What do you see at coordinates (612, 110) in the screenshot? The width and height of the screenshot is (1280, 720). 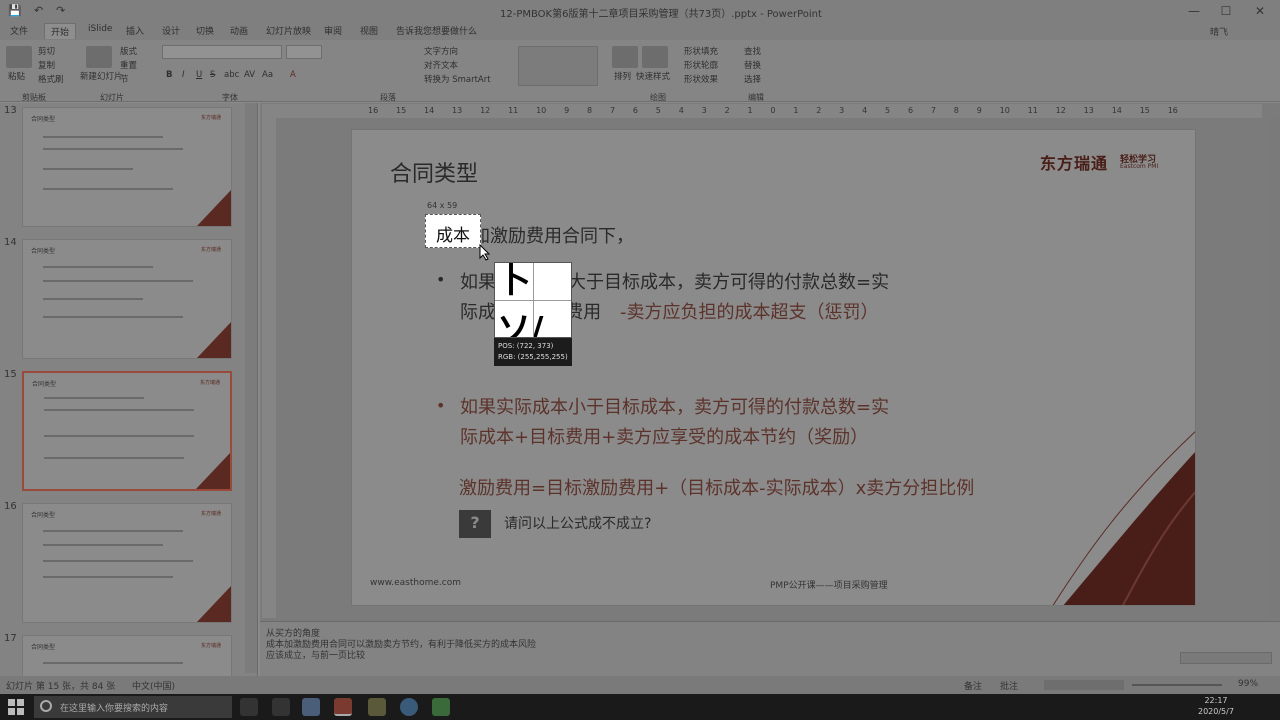 I see `ruler-tick-label: 7` at bounding box center [612, 110].